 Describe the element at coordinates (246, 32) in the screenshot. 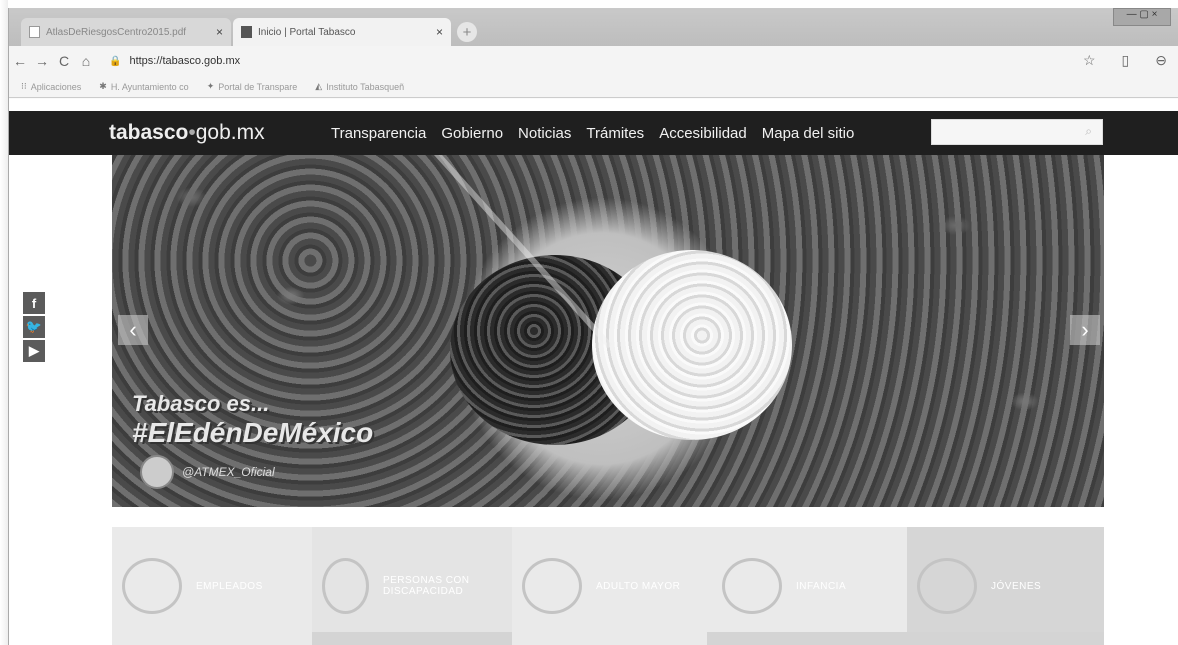

I see `site-favicon-icon` at that location.